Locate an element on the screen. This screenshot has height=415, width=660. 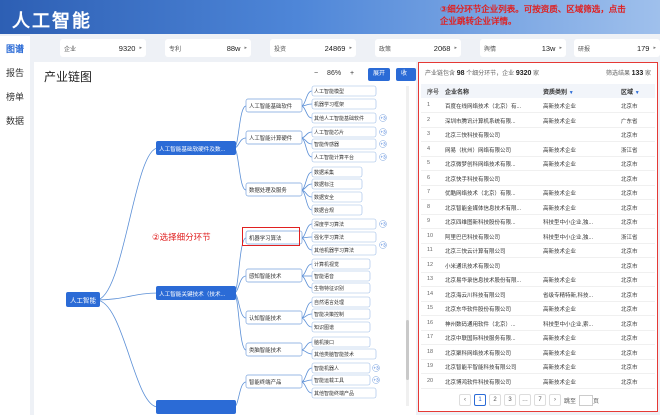
enterprise-name: 北京博鸿软件科技有限公司 is located at coordinates (493, 382).